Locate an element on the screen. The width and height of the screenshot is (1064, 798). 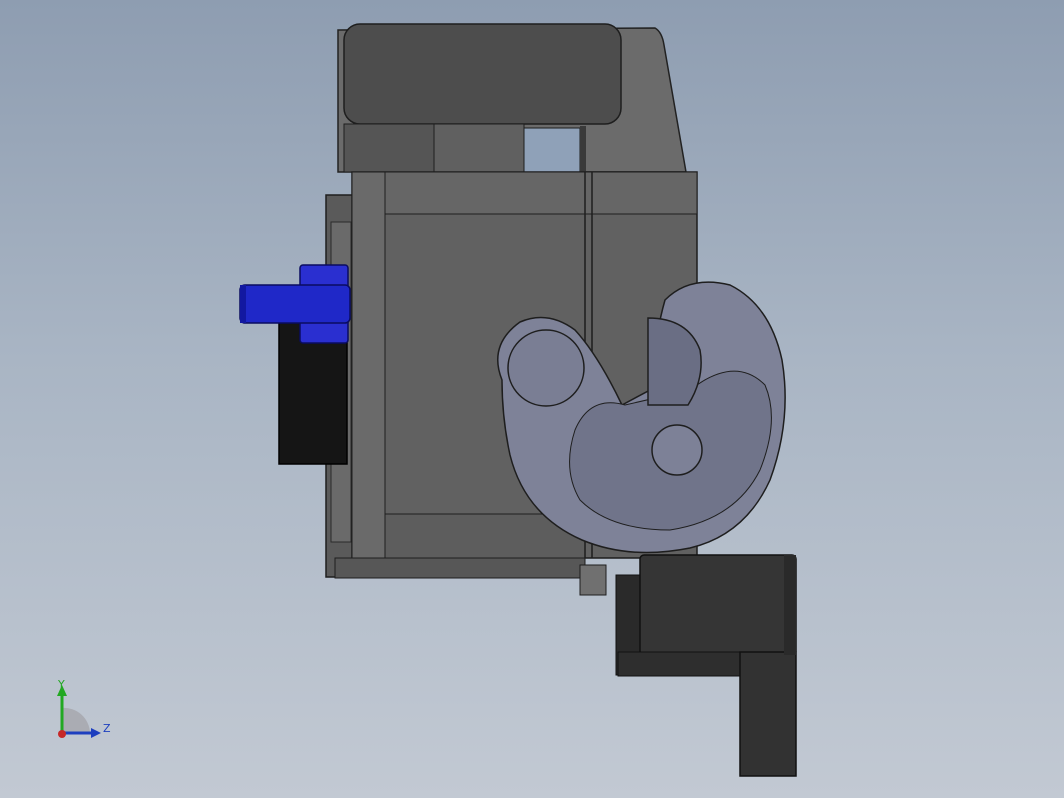
z-axis-label: Z is located at coordinates (107, 728).